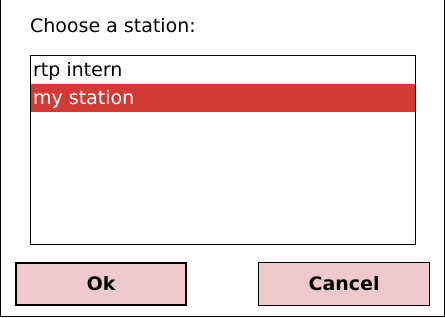  I want to click on dialog-prompt: Choose a station:, so click(113, 26).